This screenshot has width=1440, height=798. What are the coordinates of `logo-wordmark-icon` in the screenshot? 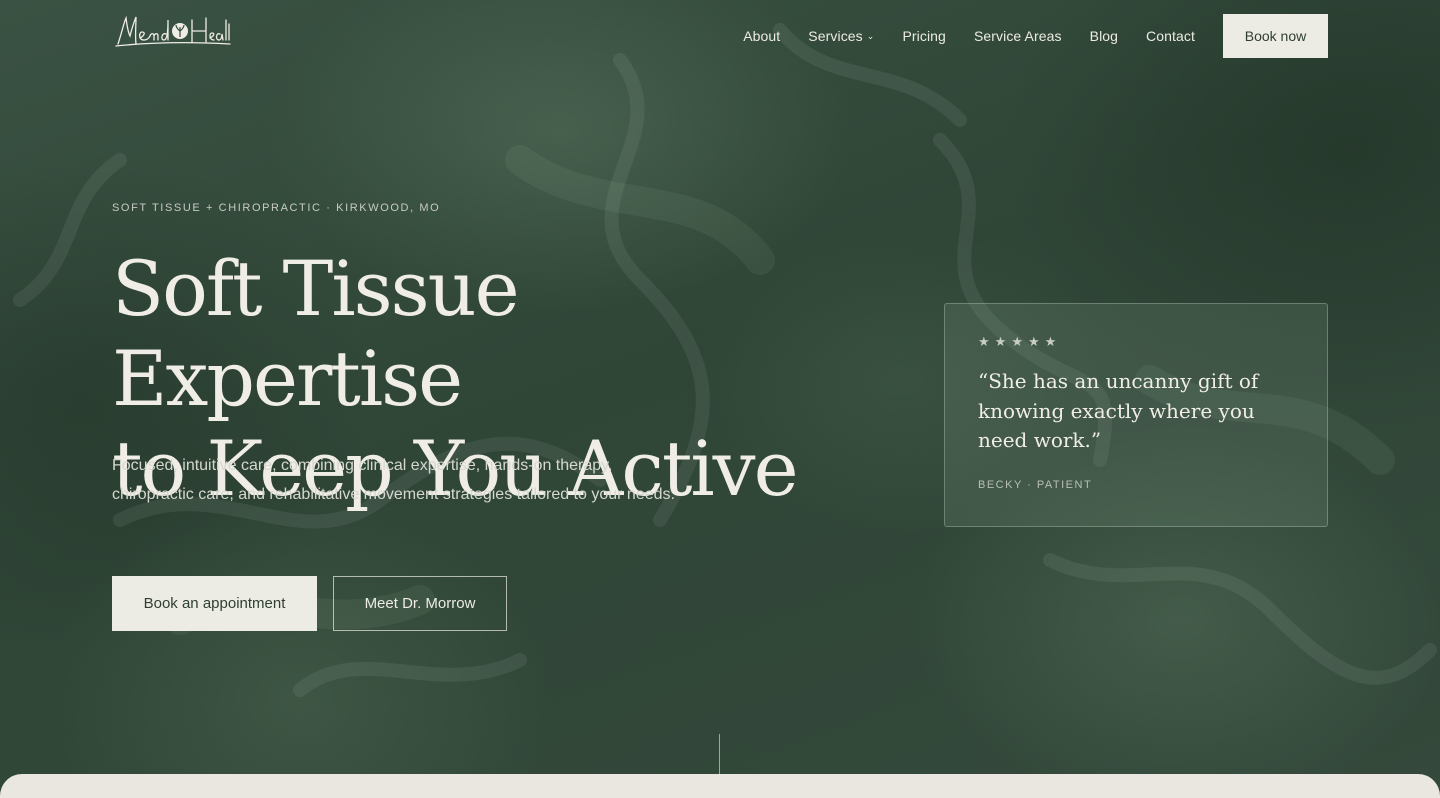 It's located at (173, 31).